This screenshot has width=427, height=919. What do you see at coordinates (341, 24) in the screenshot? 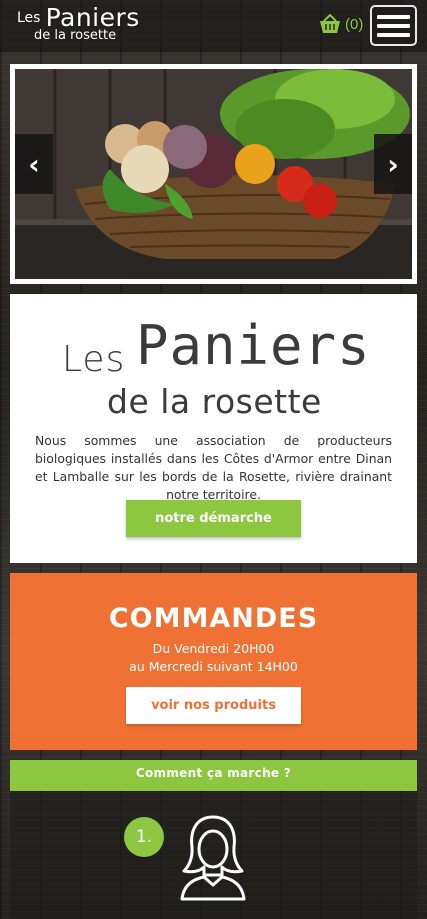
I see `cart-link: (0)` at bounding box center [341, 24].